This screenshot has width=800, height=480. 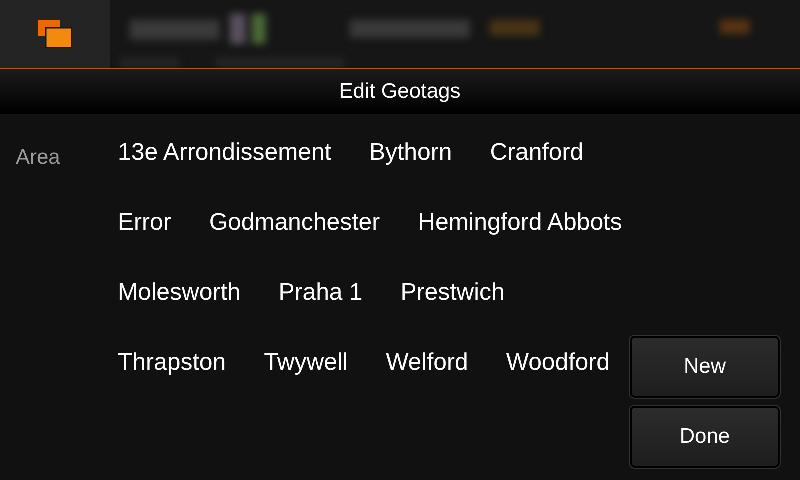 I want to click on new-button: New, so click(x=705, y=367).